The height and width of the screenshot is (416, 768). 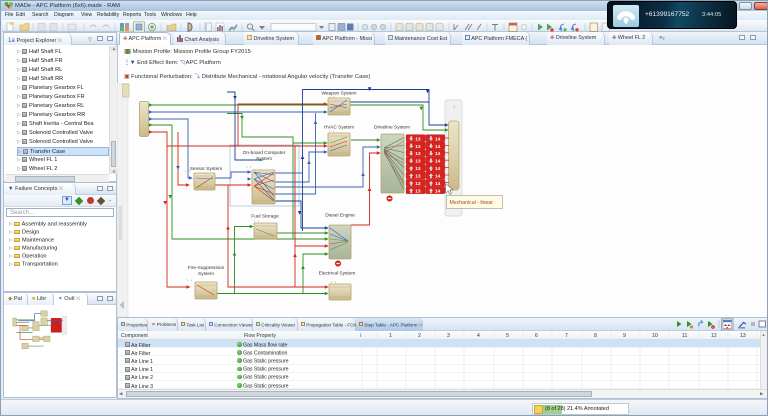 I want to click on svg-text: Driveline System, so click(x=392, y=128).